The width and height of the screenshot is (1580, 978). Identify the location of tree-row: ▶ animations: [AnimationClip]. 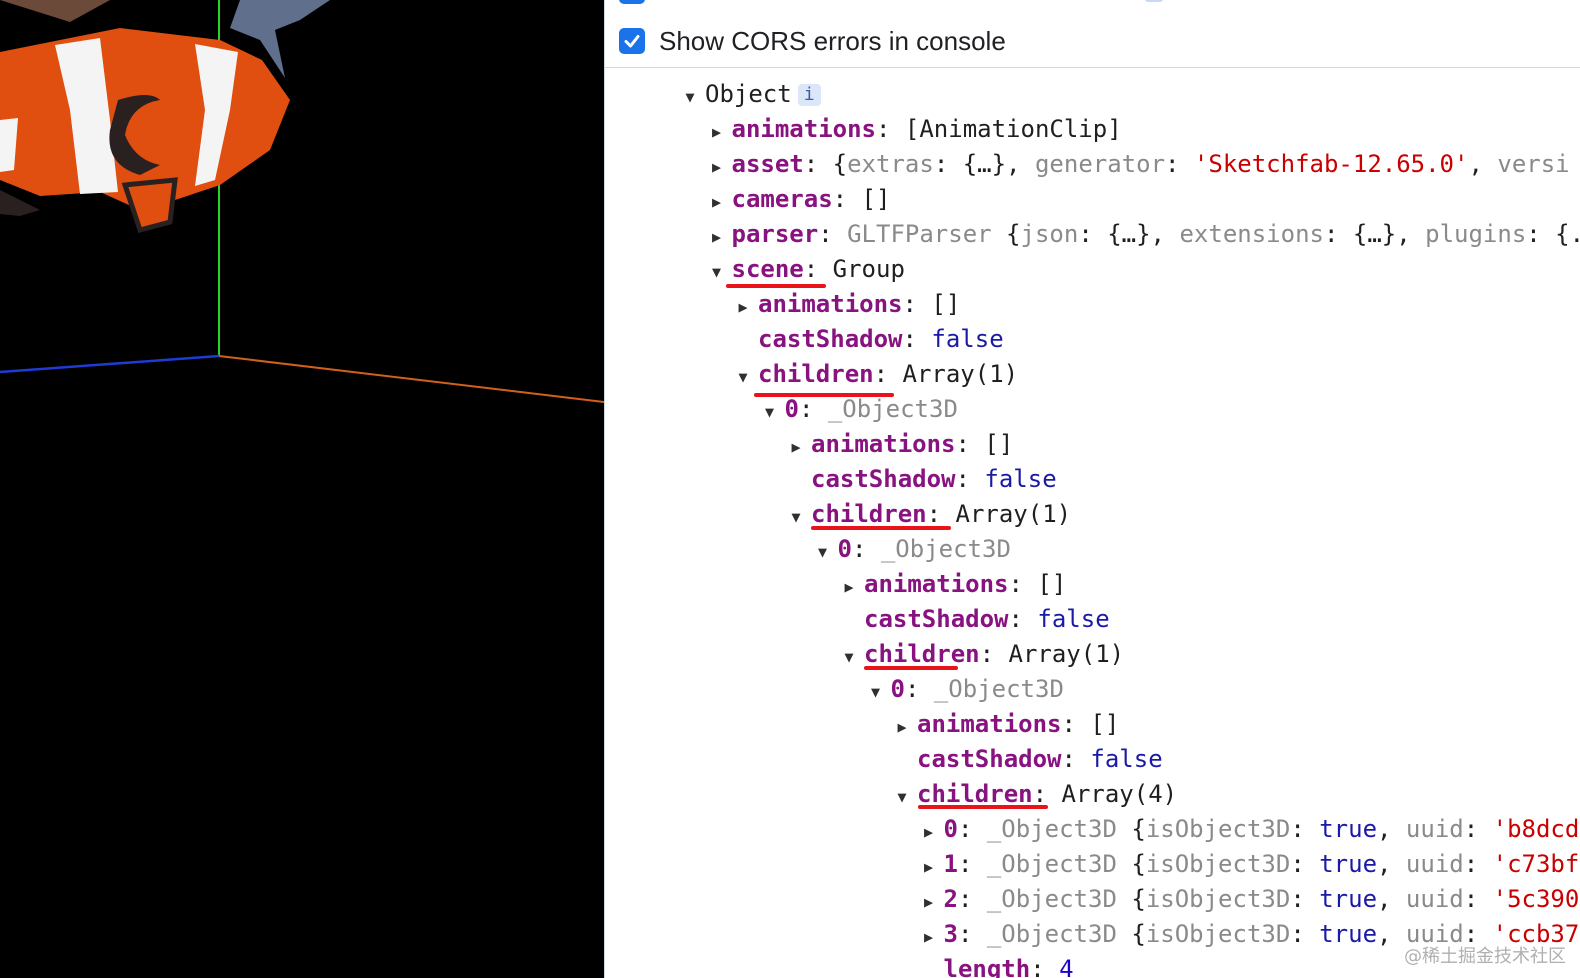
(915, 129).